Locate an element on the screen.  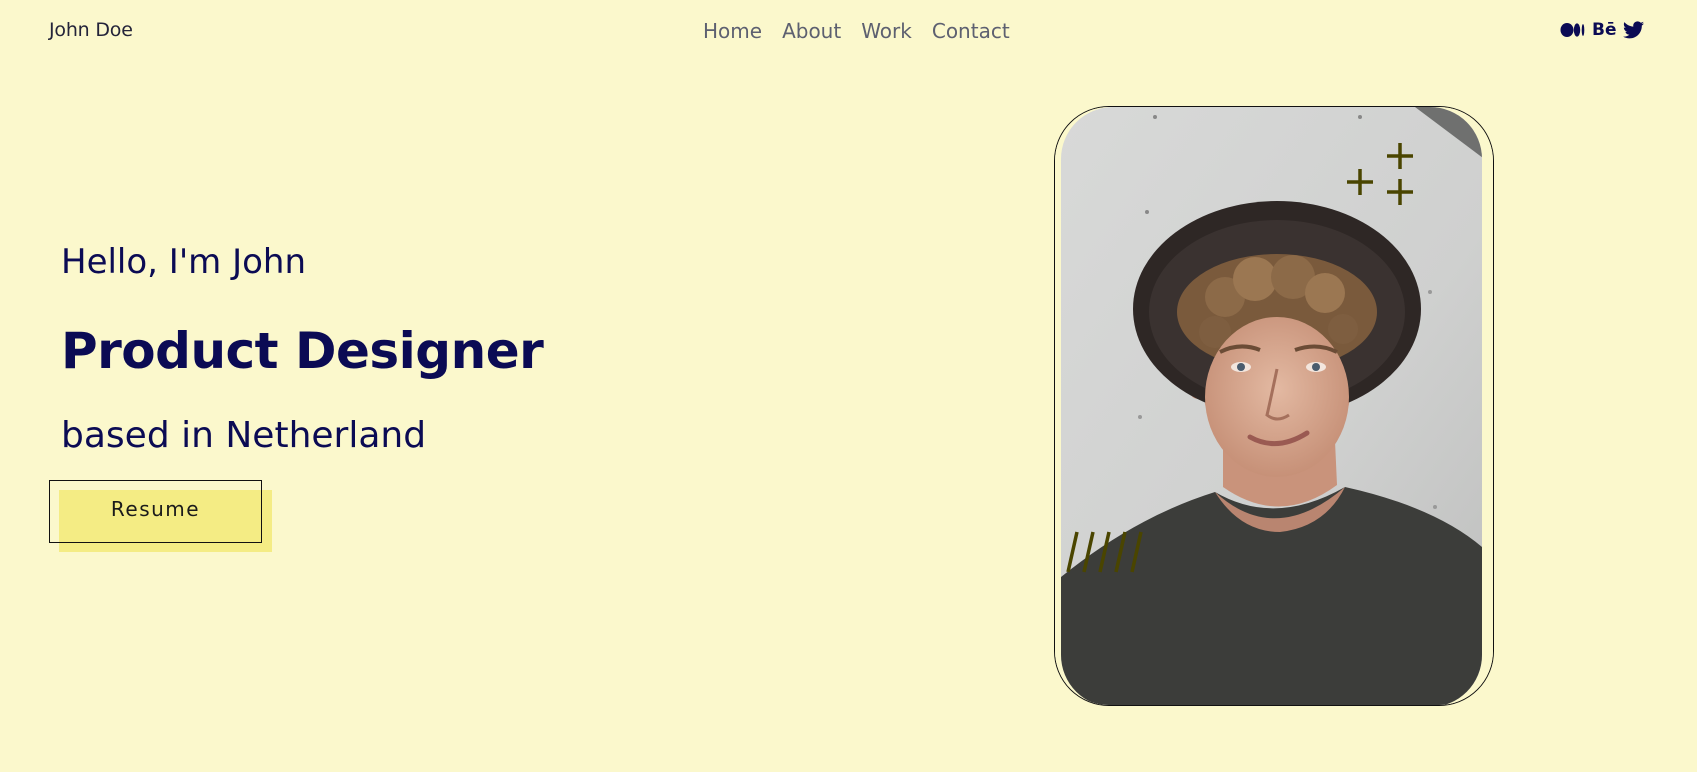
hero-location: based in Netherland is located at coordinates (244, 435).